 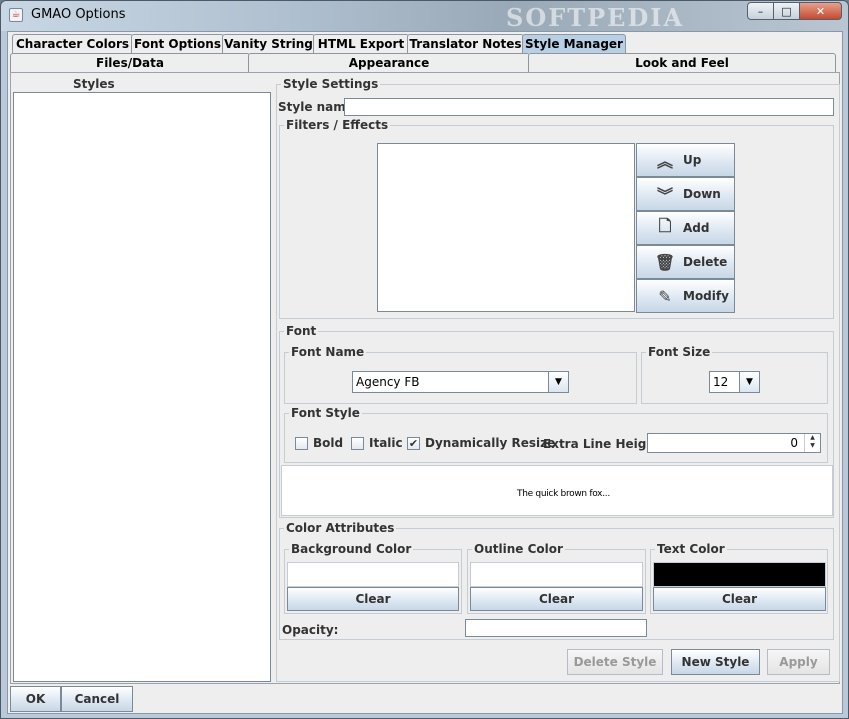 What do you see at coordinates (556, 574) in the screenshot?
I see `outline-color-swatch` at bounding box center [556, 574].